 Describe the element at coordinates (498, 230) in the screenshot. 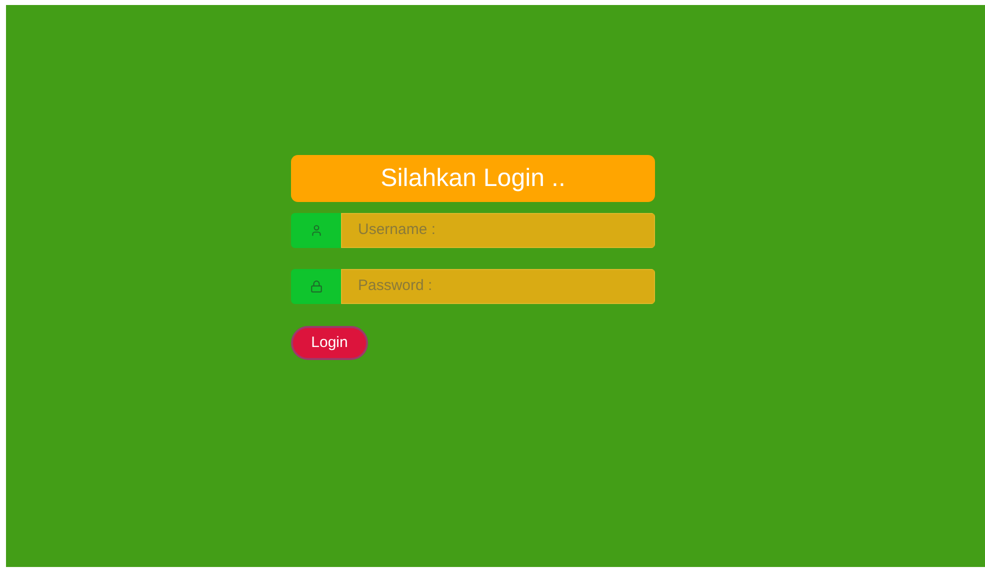

I see `username-field: Username :` at that location.